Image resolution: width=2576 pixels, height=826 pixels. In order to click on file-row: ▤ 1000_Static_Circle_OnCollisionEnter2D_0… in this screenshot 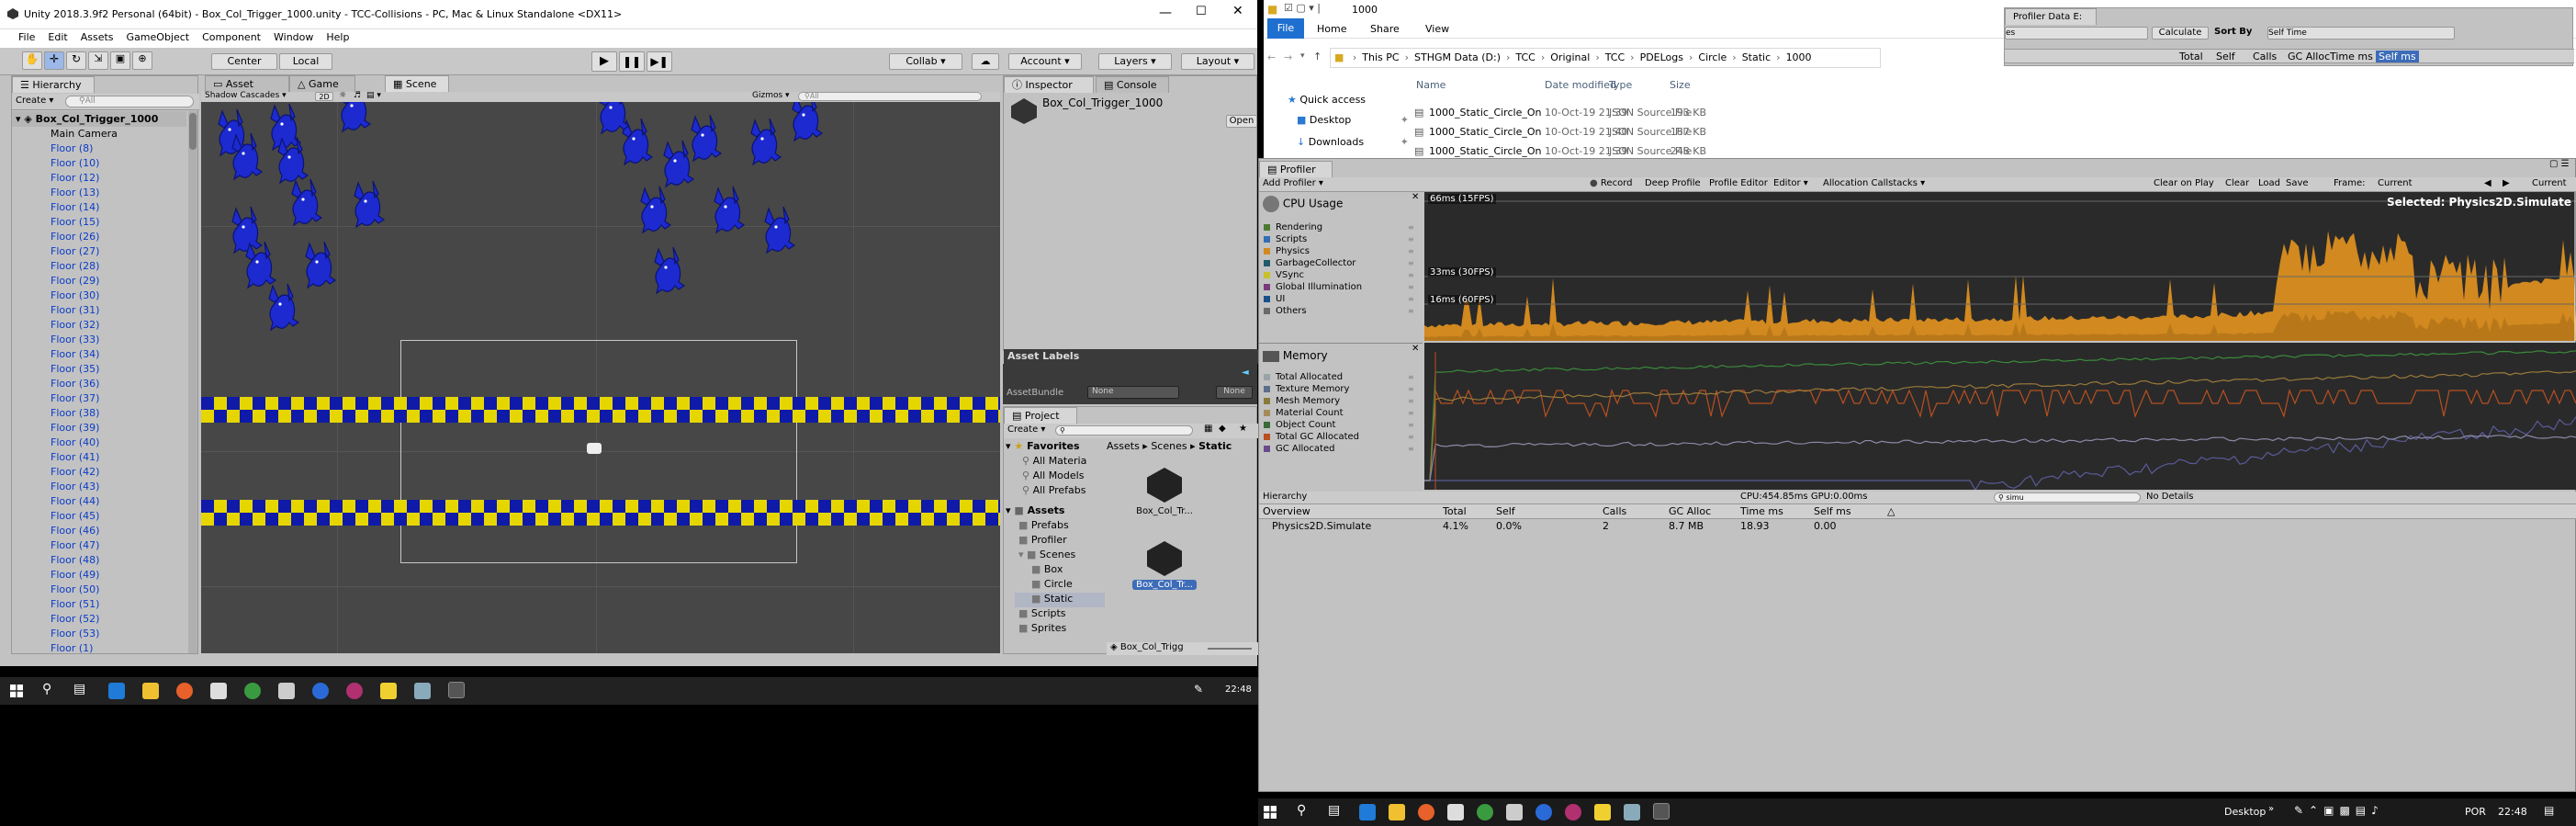, I will do `click(1642, 114)`.